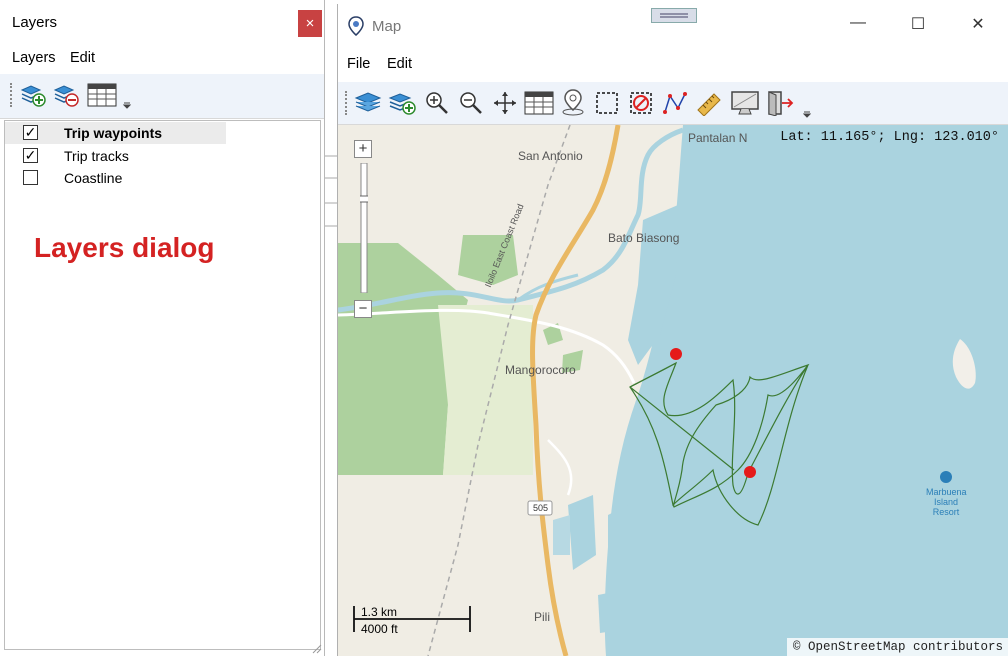 This screenshot has width=1008, height=659. What do you see at coordinates (889, 137) in the screenshot?
I see `coordinate-readout: Lat: 11.165°; Lng: 123.010°` at bounding box center [889, 137].